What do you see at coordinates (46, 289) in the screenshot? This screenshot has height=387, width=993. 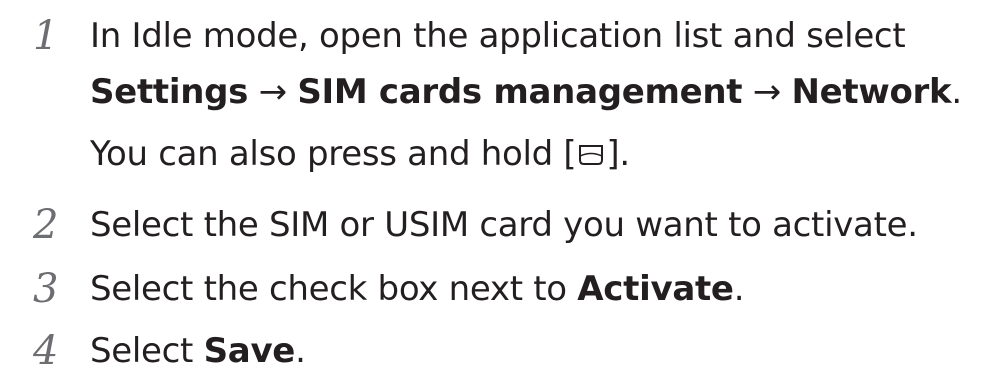 I see `step-number: 3` at bounding box center [46, 289].